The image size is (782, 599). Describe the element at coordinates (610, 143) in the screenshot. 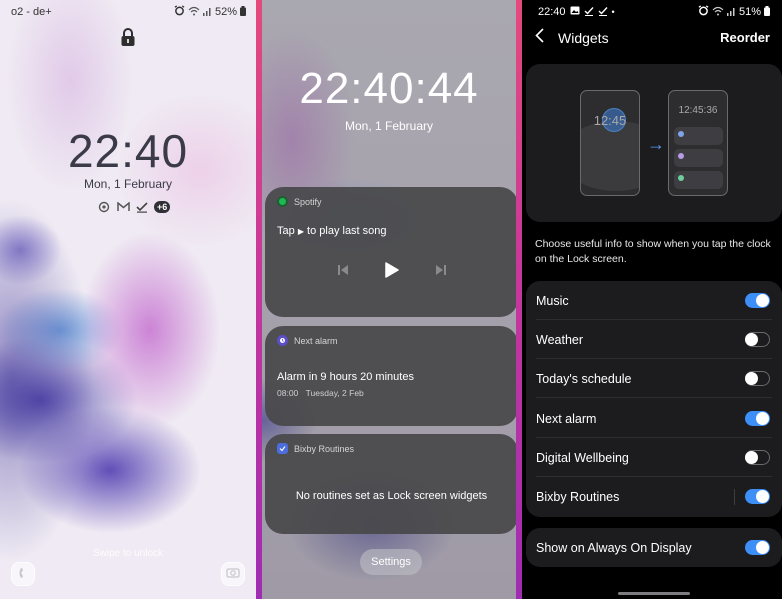

I see `illustration-phone-before: 12:45` at that location.